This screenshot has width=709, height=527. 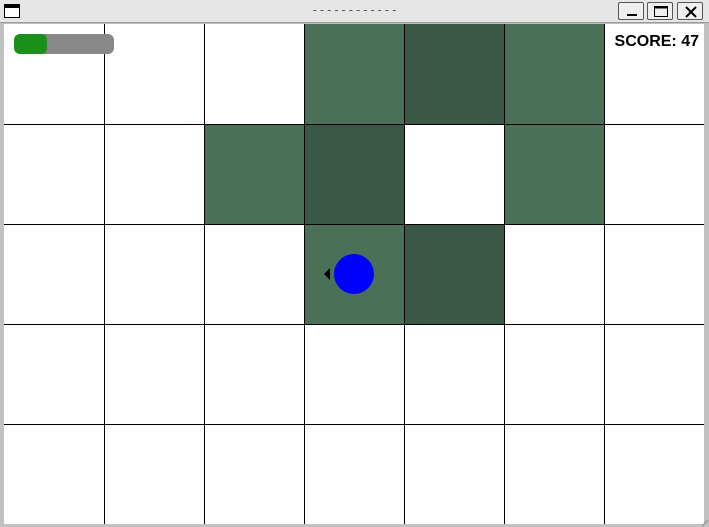 I want to click on window-title: ------------, so click(x=354, y=10).